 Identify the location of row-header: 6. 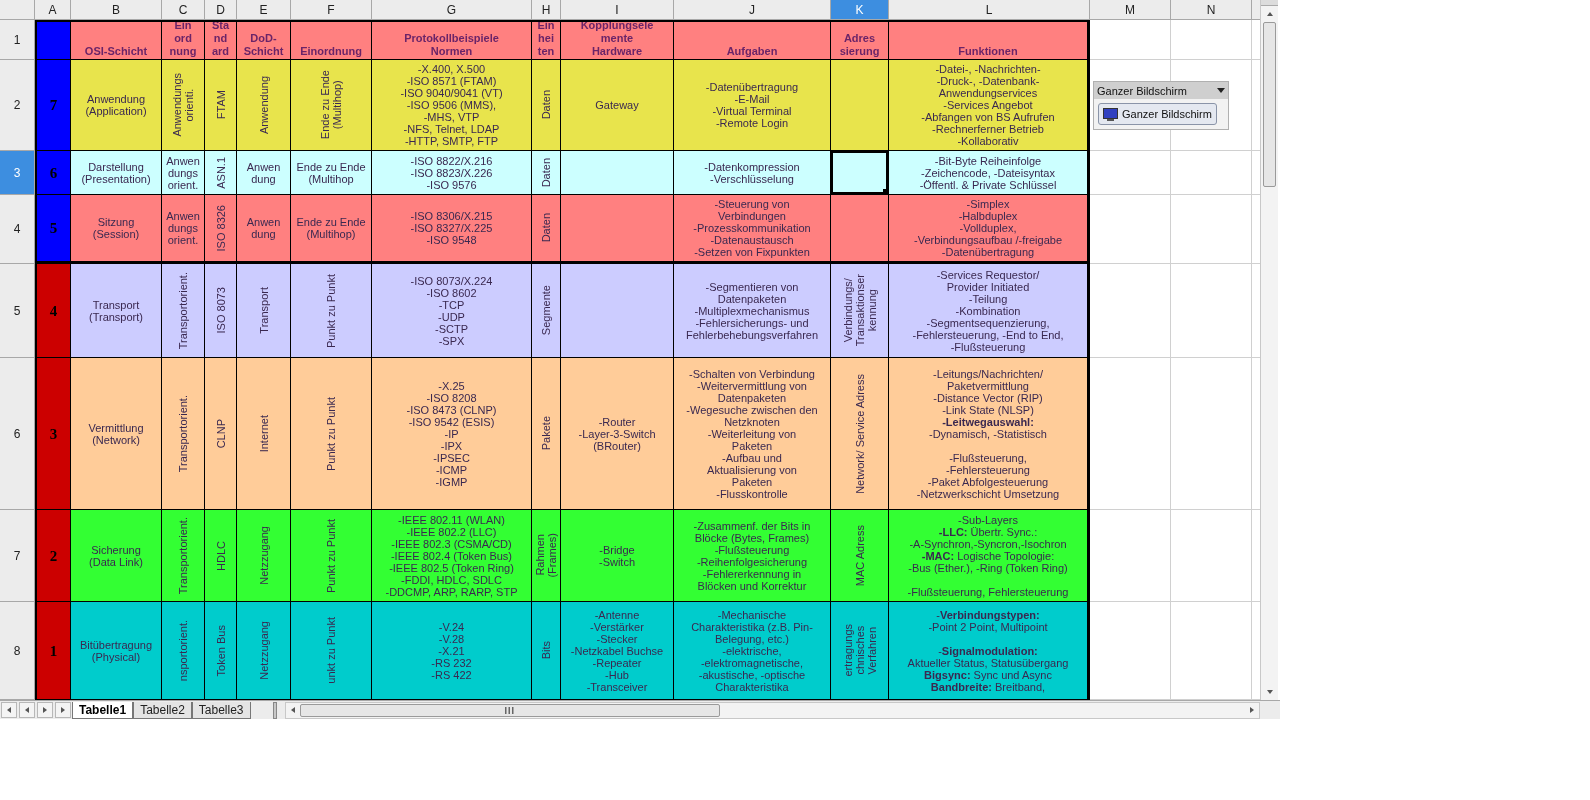
(17, 434).